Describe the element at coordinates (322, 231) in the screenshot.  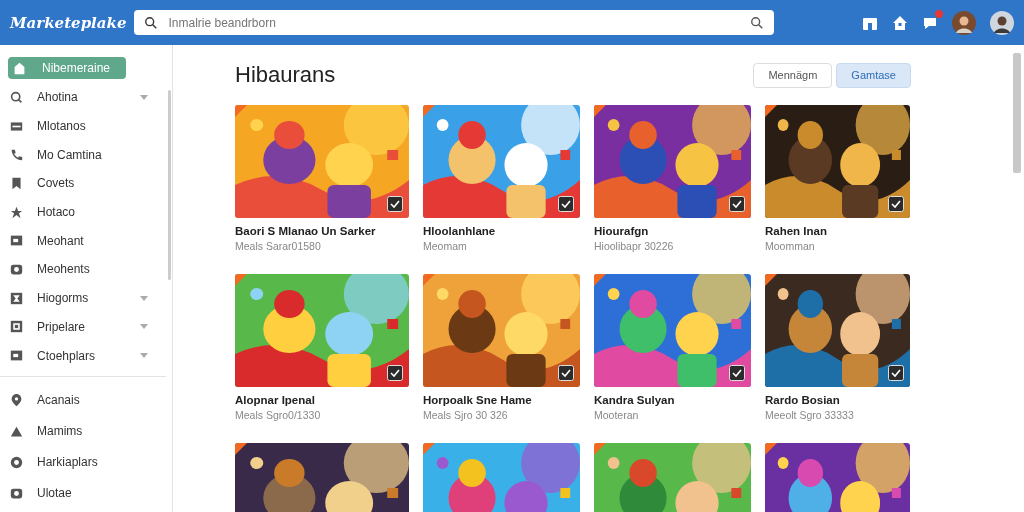
I see `card-title: Baori S Mlanao Un Sarker` at that location.